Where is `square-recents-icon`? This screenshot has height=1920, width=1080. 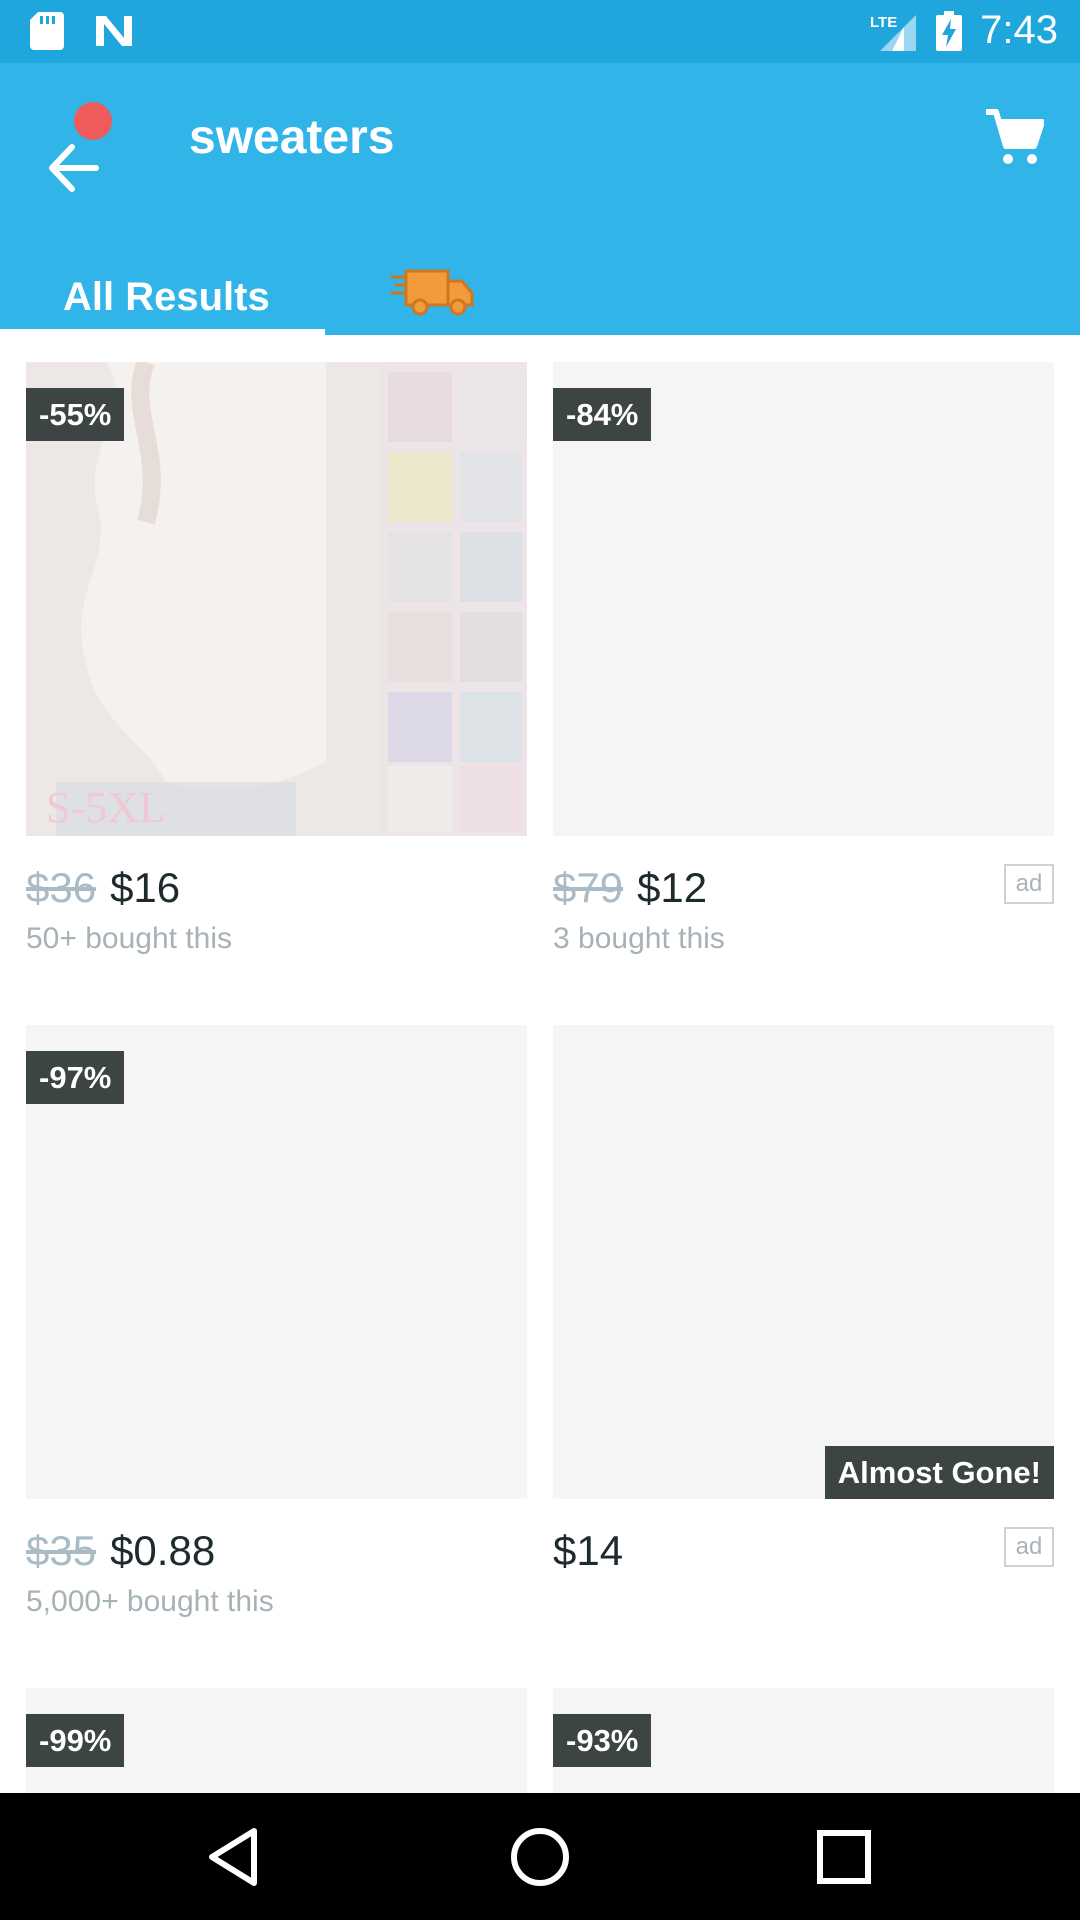 square-recents-icon is located at coordinates (844, 1857).